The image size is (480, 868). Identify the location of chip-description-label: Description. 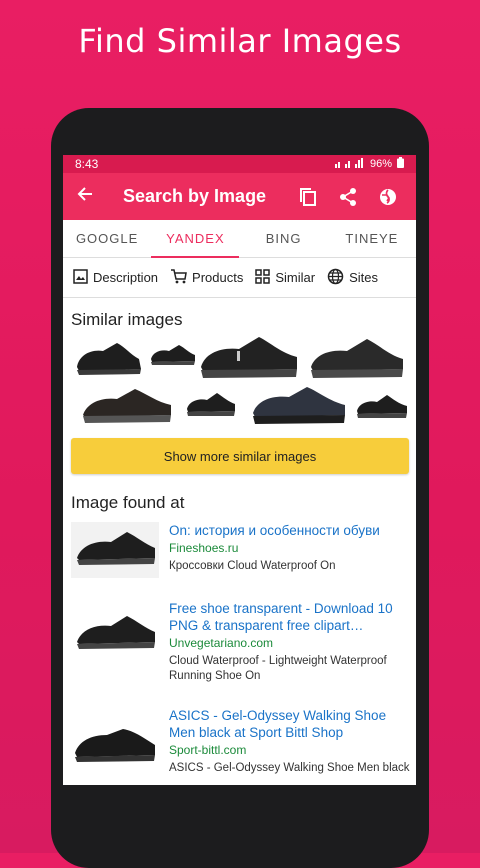
(126, 277).